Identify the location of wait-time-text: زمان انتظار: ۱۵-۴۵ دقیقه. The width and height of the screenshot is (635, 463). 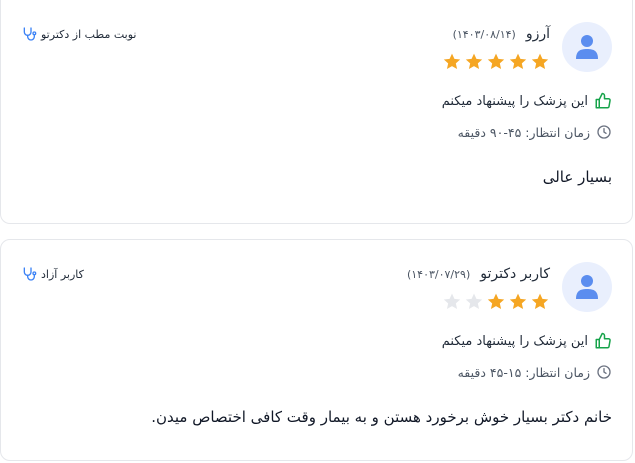
(523, 372).